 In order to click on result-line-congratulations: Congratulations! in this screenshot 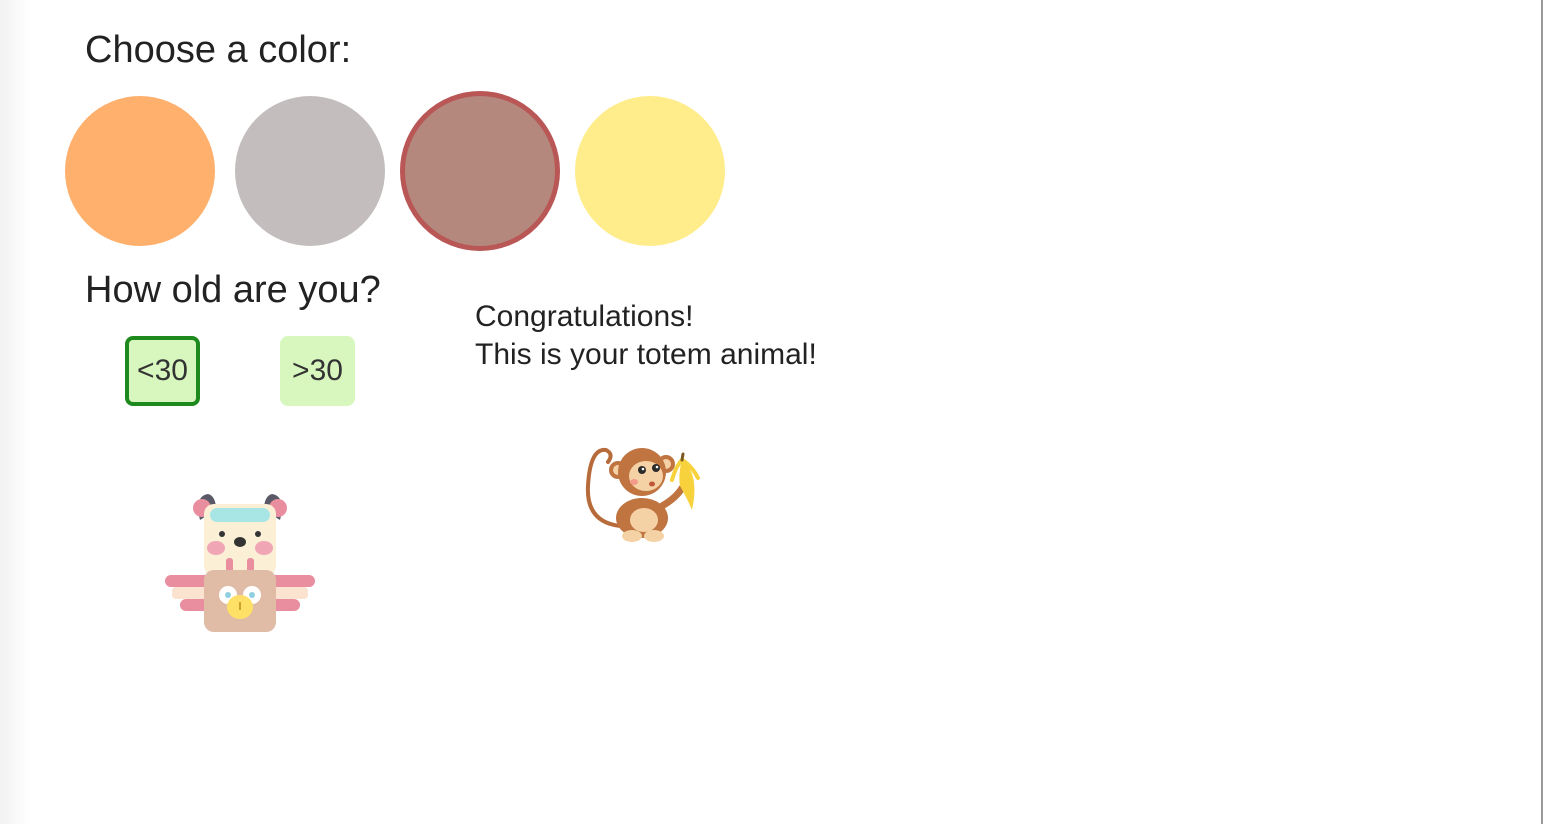, I will do `click(584, 316)`.